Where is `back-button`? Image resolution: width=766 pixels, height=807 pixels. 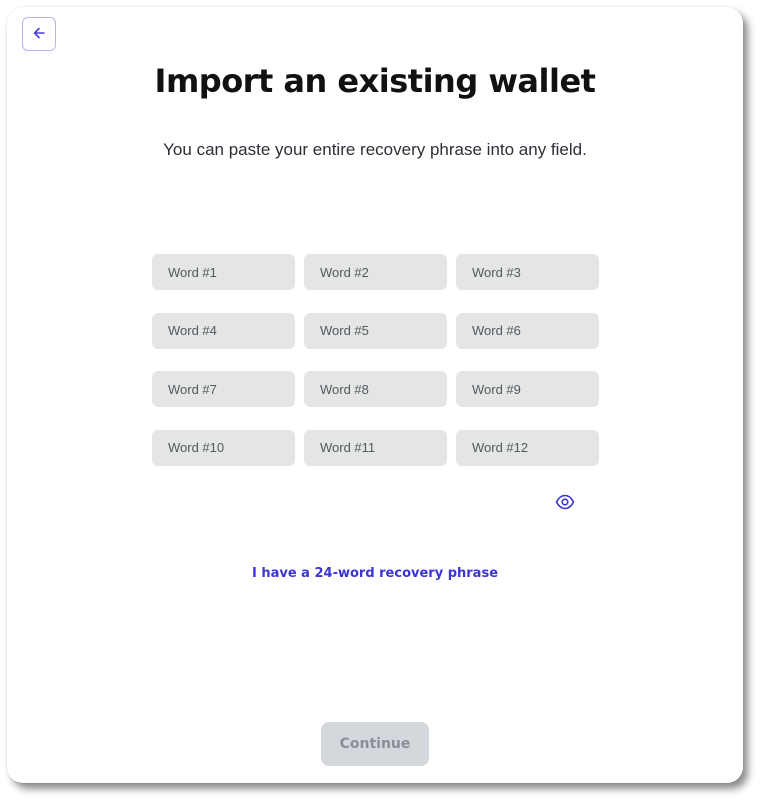 back-button is located at coordinates (39, 34).